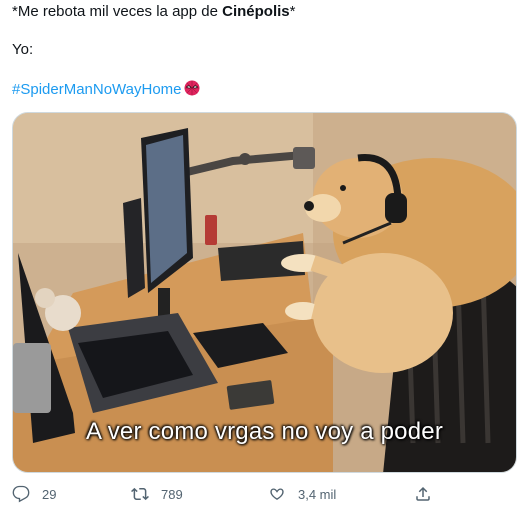  What do you see at coordinates (117, 11) in the screenshot?
I see `tweet-line-1-text: *Me rebota mil veces la app de` at bounding box center [117, 11].